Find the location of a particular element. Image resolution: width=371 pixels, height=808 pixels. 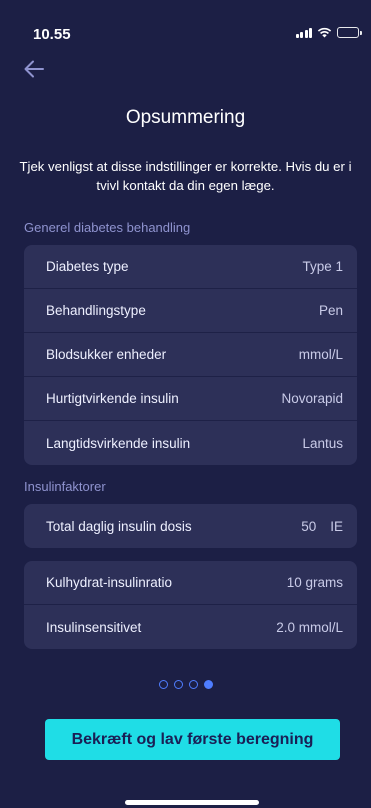

settings-row-carb-ratio: Kulhydrat-insulinratio 10 grams is located at coordinates (190, 583).